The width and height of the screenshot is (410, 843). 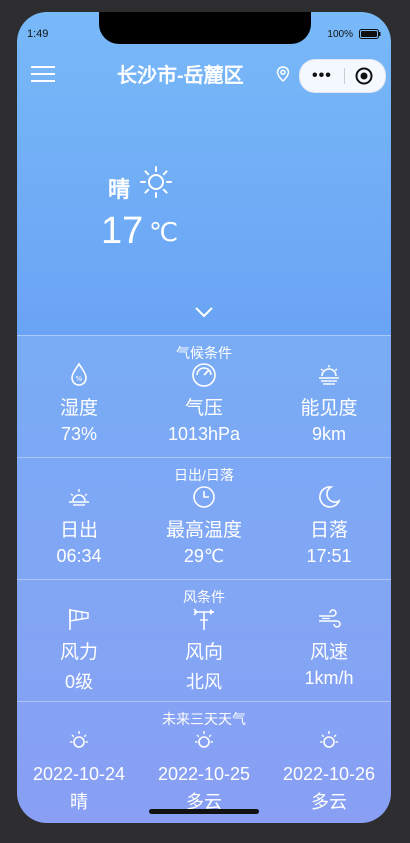 What do you see at coordinates (78, 408) in the screenshot?
I see `item-label: 湿度` at bounding box center [78, 408].